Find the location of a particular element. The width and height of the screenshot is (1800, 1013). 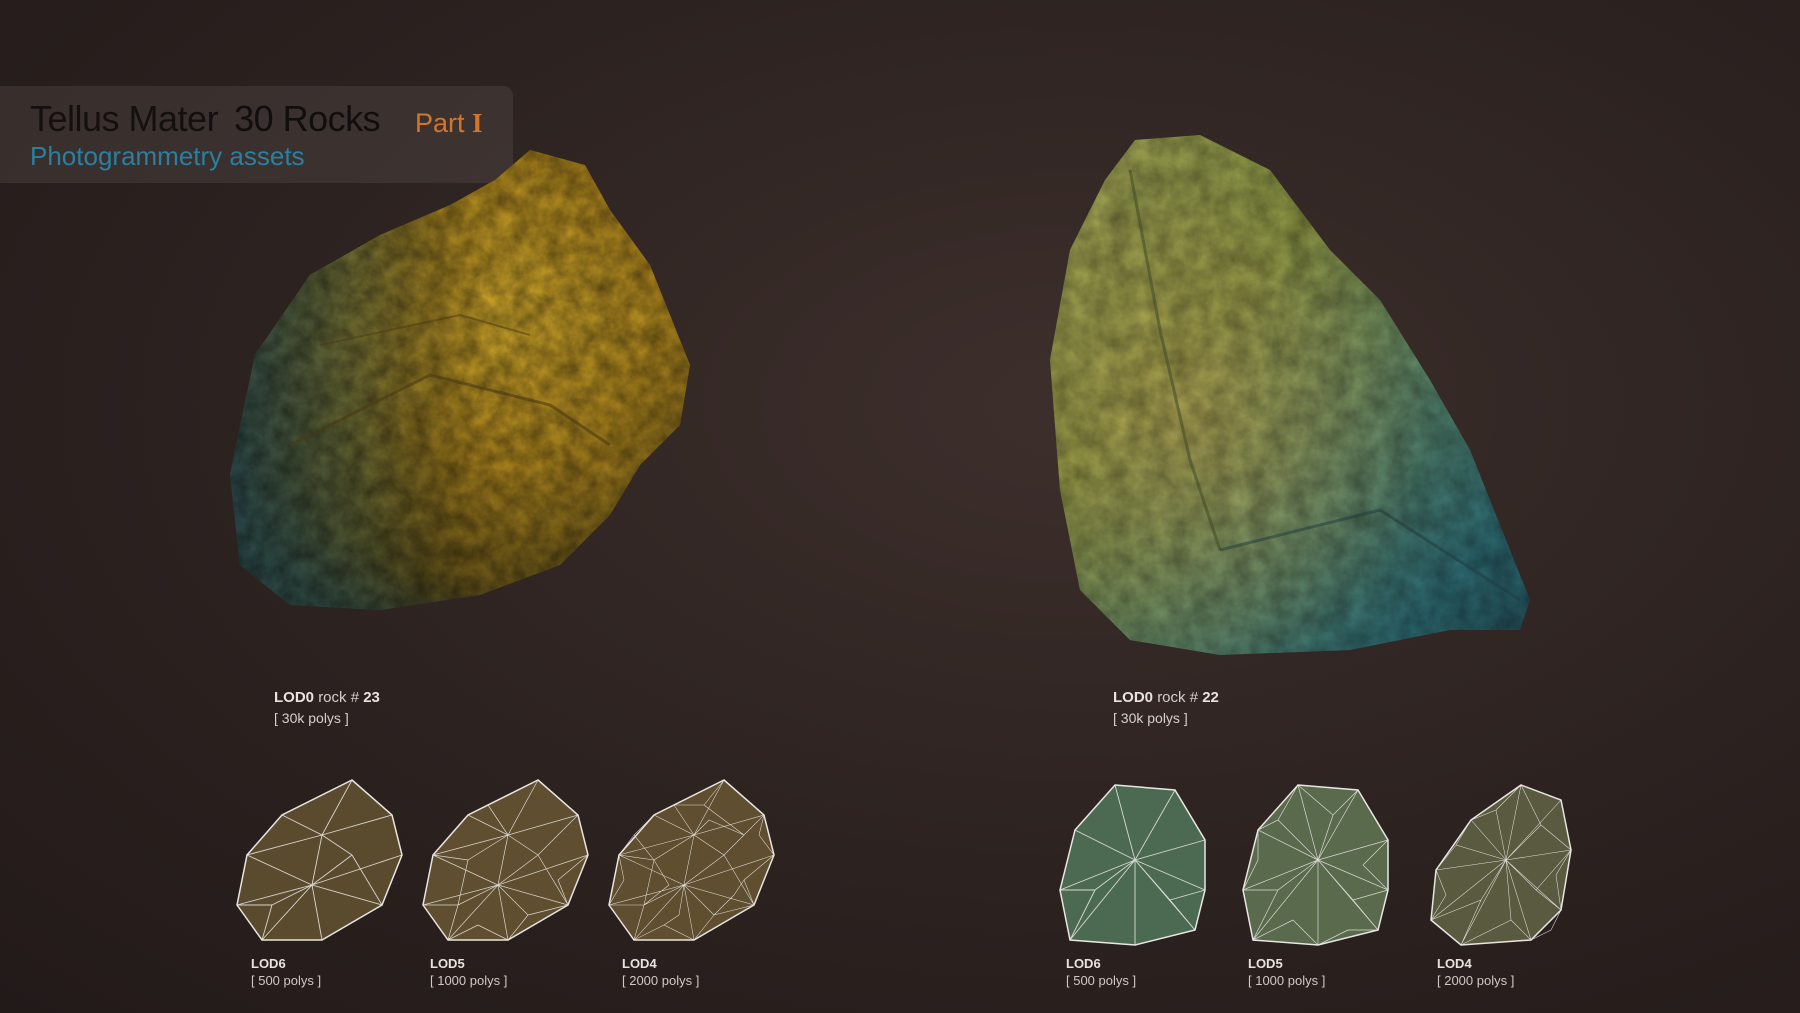

part-label: Part I is located at coordinates (449, 123).